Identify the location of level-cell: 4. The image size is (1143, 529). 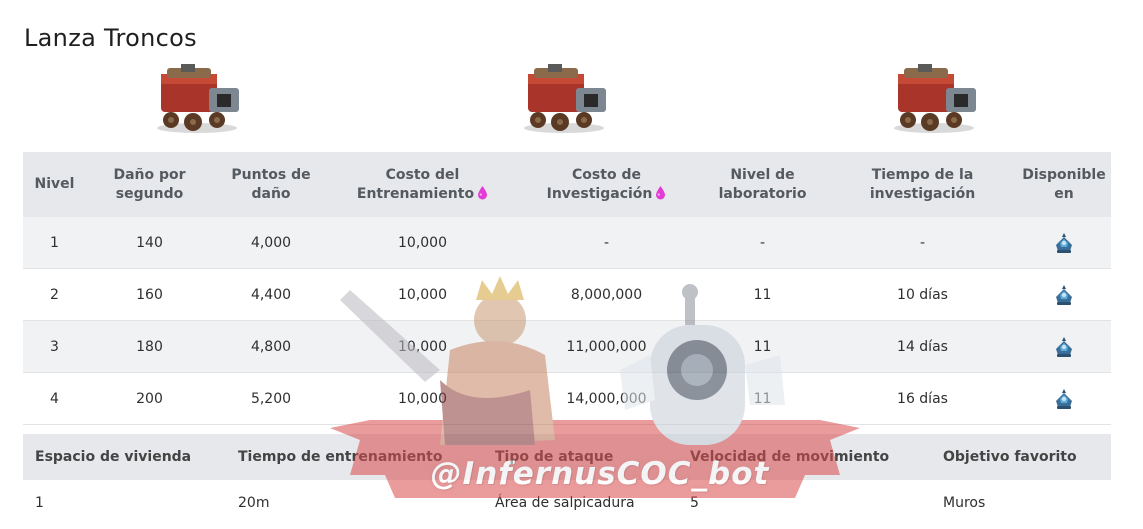
(54, 398).